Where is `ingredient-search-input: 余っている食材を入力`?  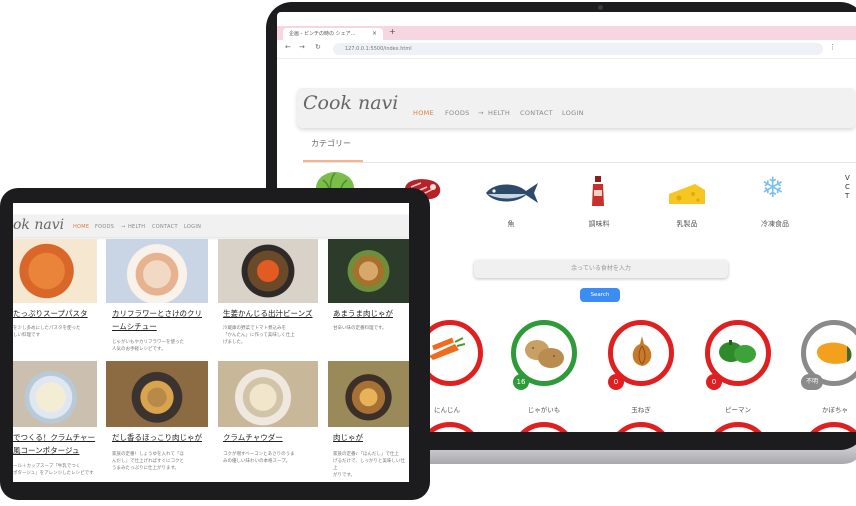 ingredient-search-input: 余っている食材を入力 is located at coordinates (601, 269).